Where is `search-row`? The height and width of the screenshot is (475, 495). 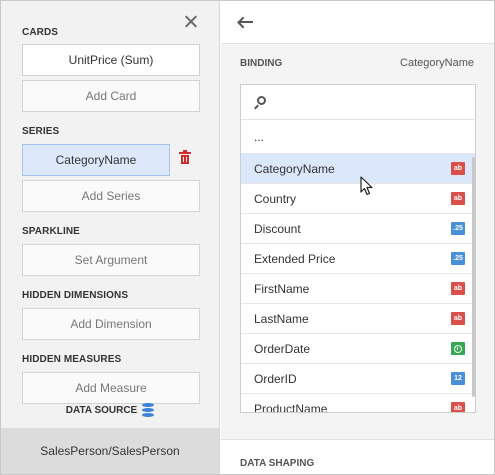
search-row is located at coordinates (358, 102).